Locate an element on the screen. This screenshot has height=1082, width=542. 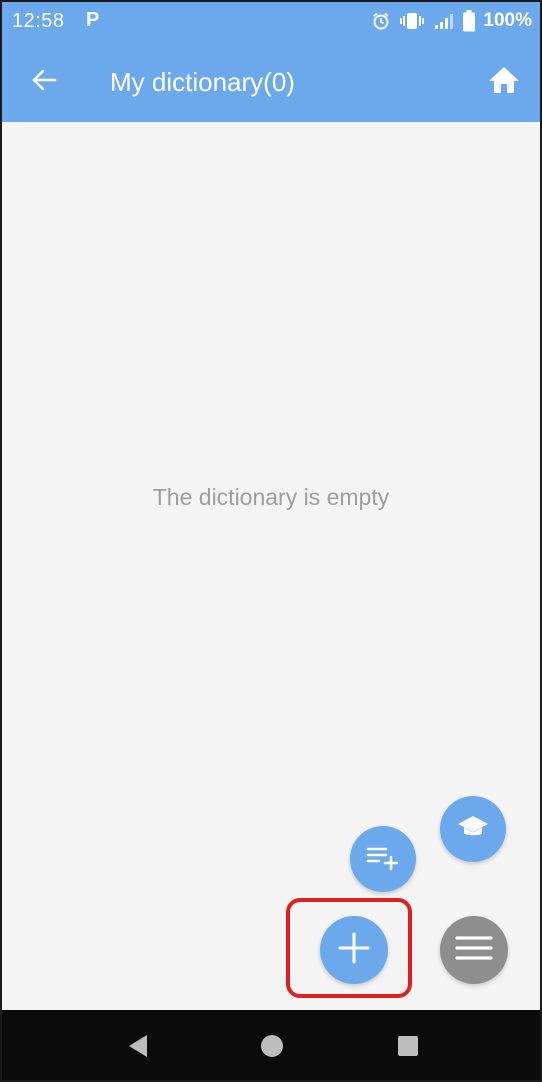
battery-percent: 100% is located at coordinates (507, 20).